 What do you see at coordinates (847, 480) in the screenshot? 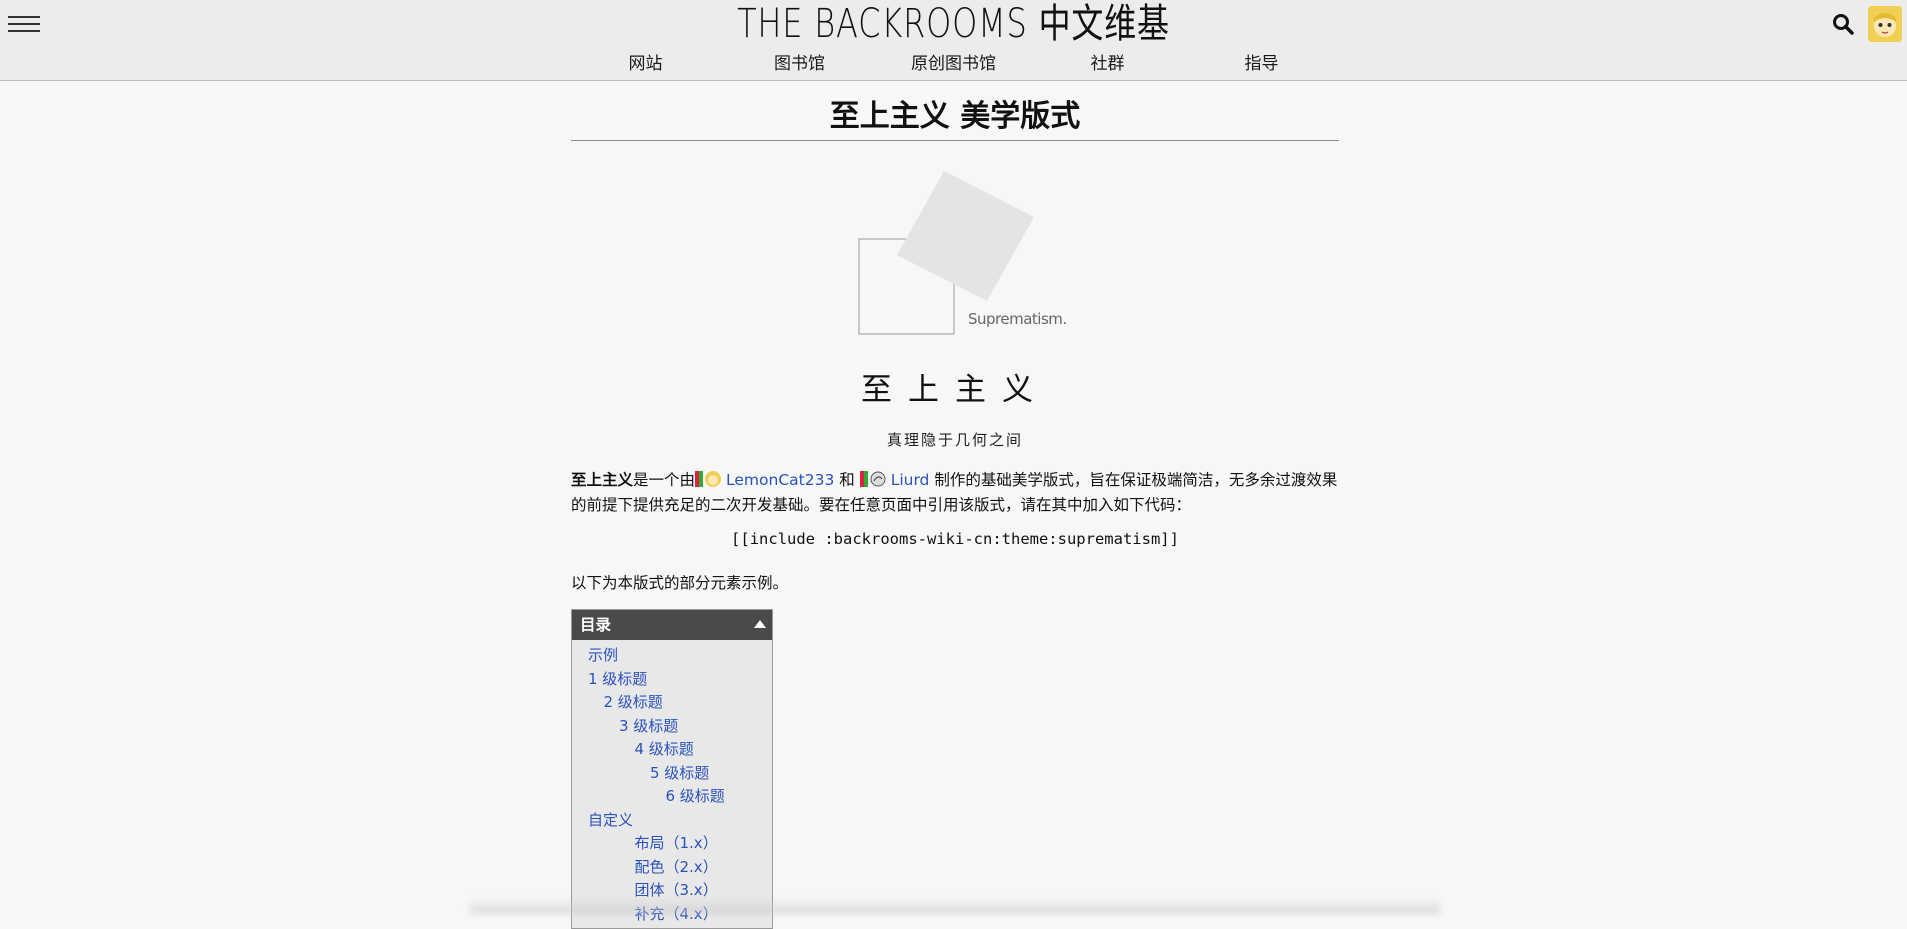
I see `intro-text: 和` at bounding box center [847, 480].